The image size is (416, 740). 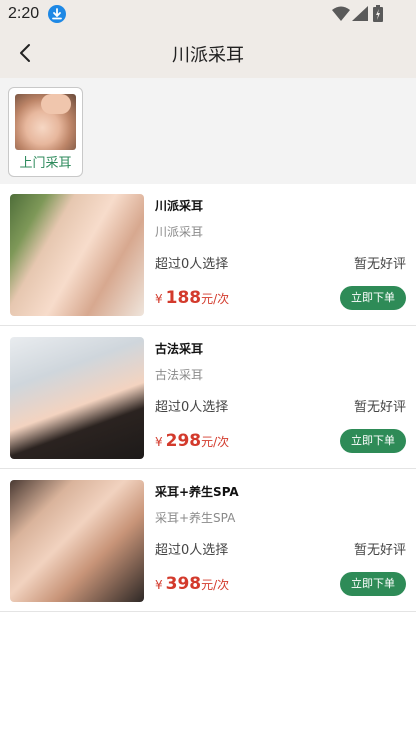 What do you see at coordinates (360, 15) in the screenshot?
I see `signal-icon` at bounding box center [360, 15].